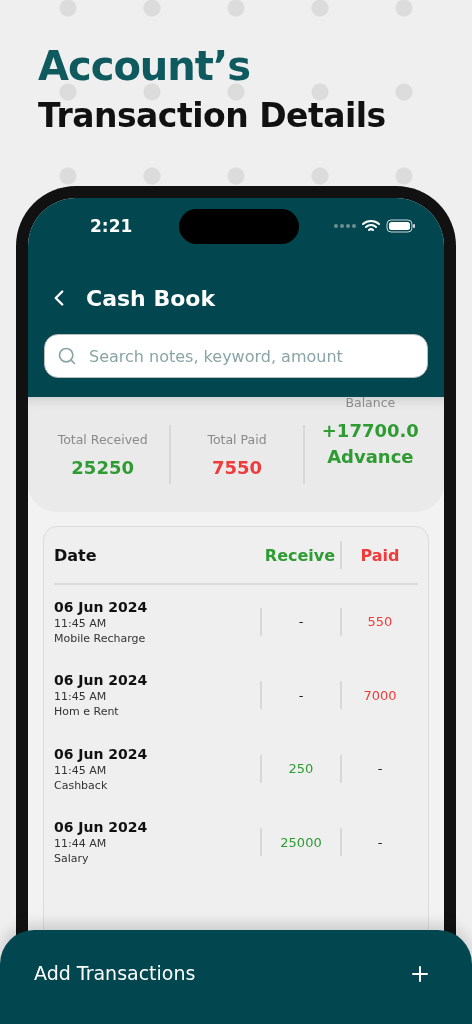 This screenshot has width=472, height=1024. Describe the element at coordinates (102, 439) in the screenshot. I see `summary-label: Total Received` at that location.